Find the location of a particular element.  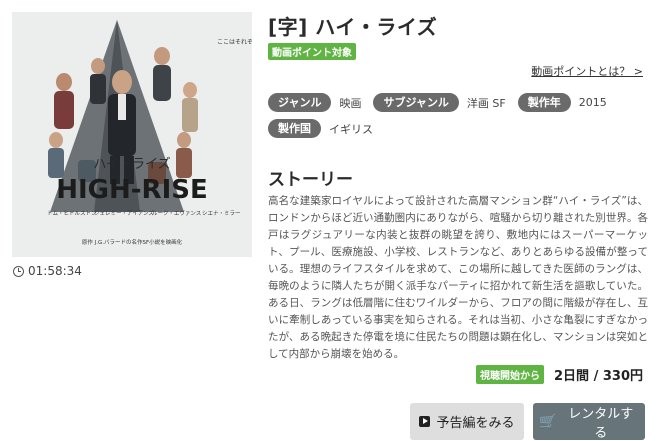

subgenre-value: 洋画 SF is located at coordinates (486, 103).